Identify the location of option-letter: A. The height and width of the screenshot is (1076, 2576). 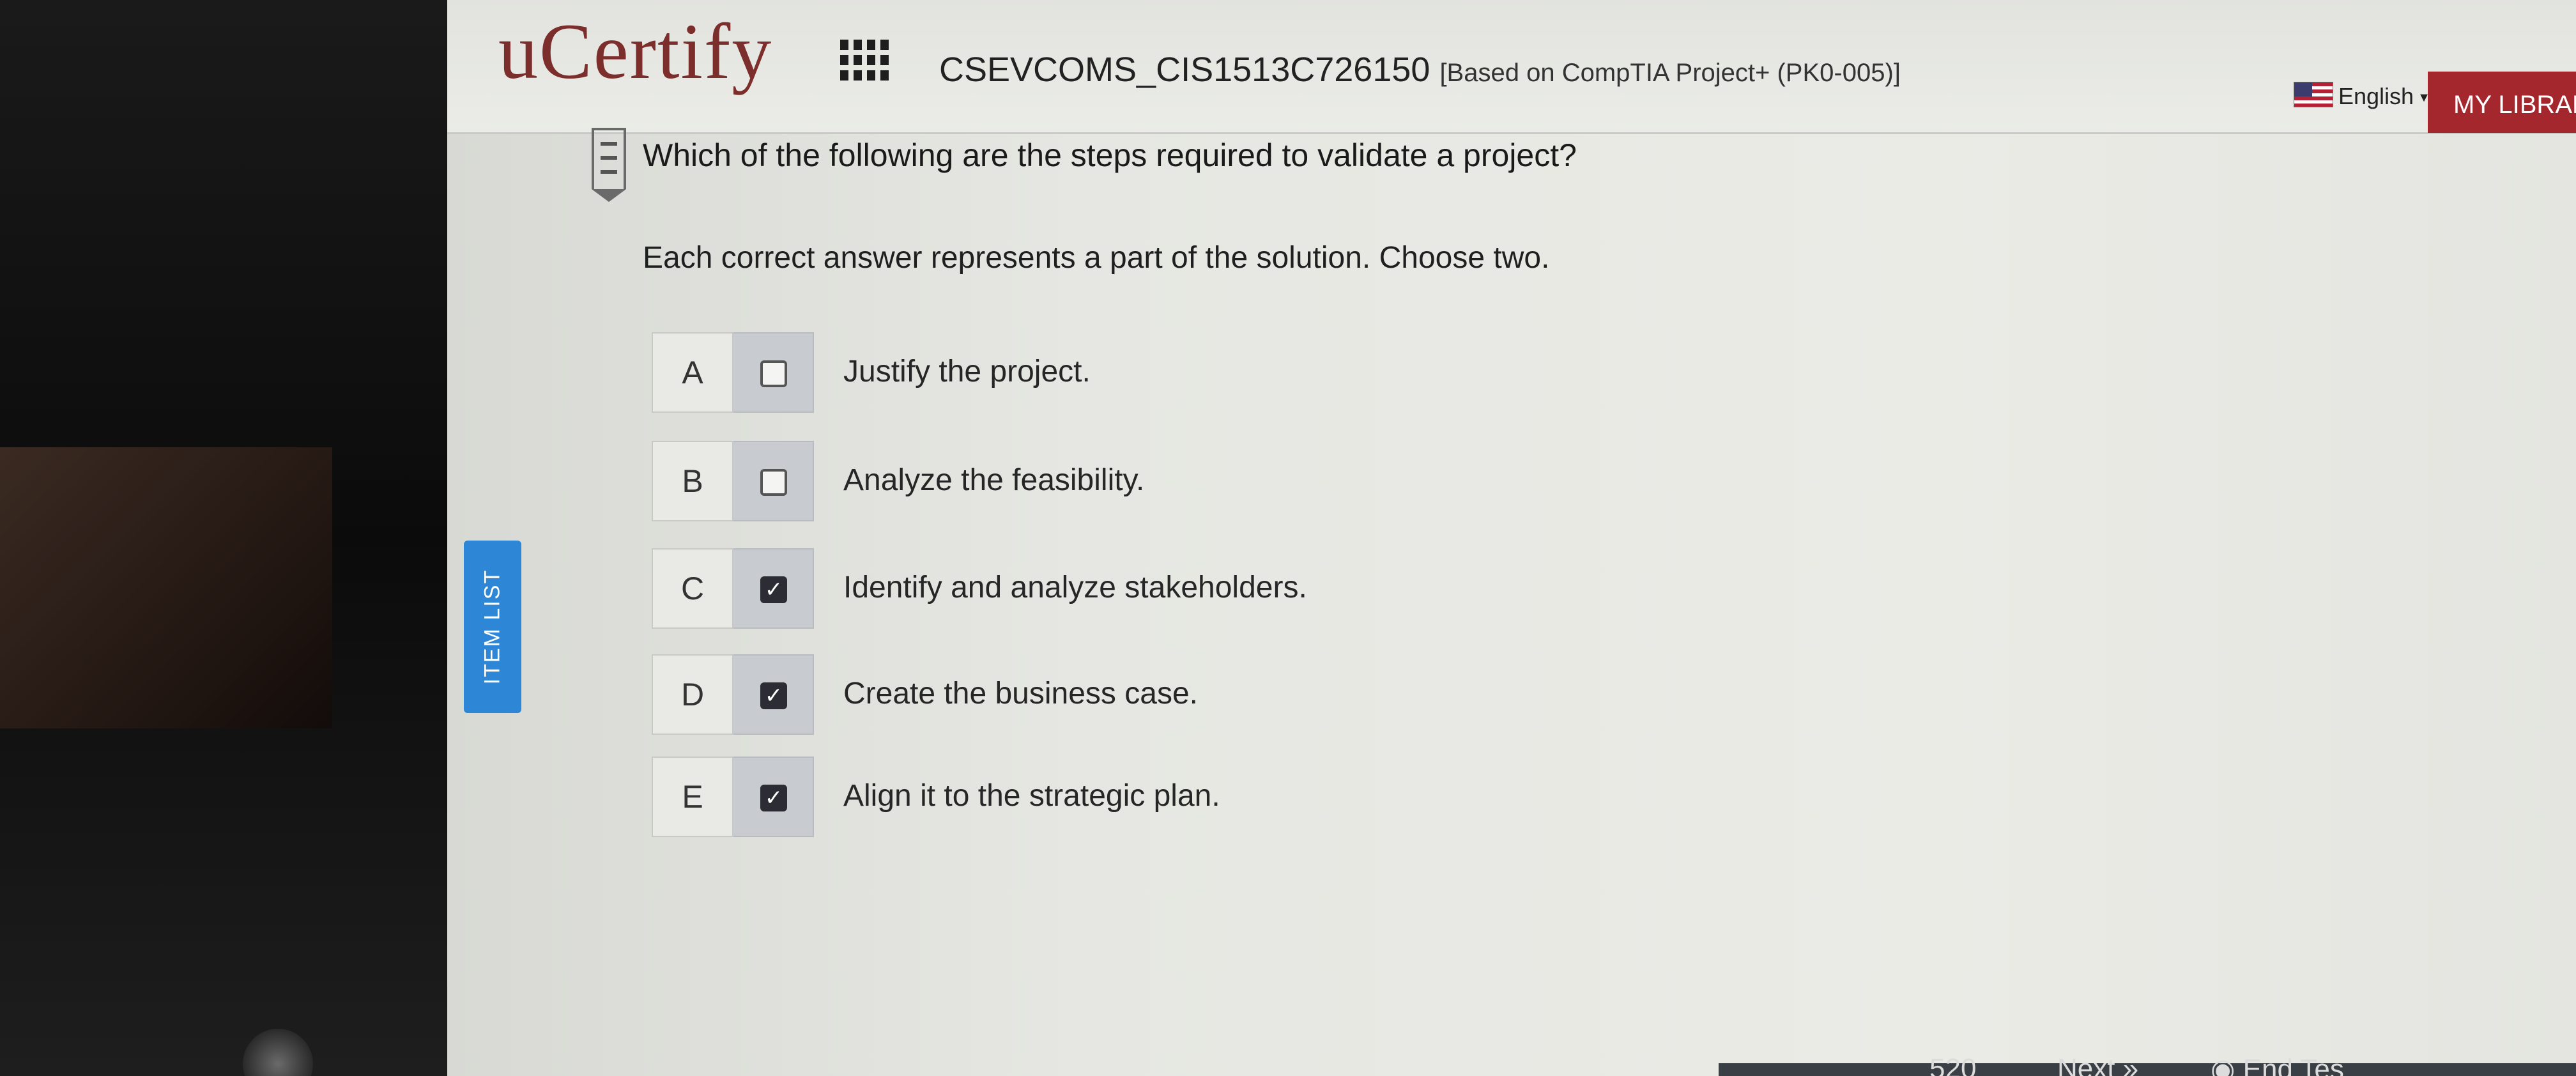
(692, 372).